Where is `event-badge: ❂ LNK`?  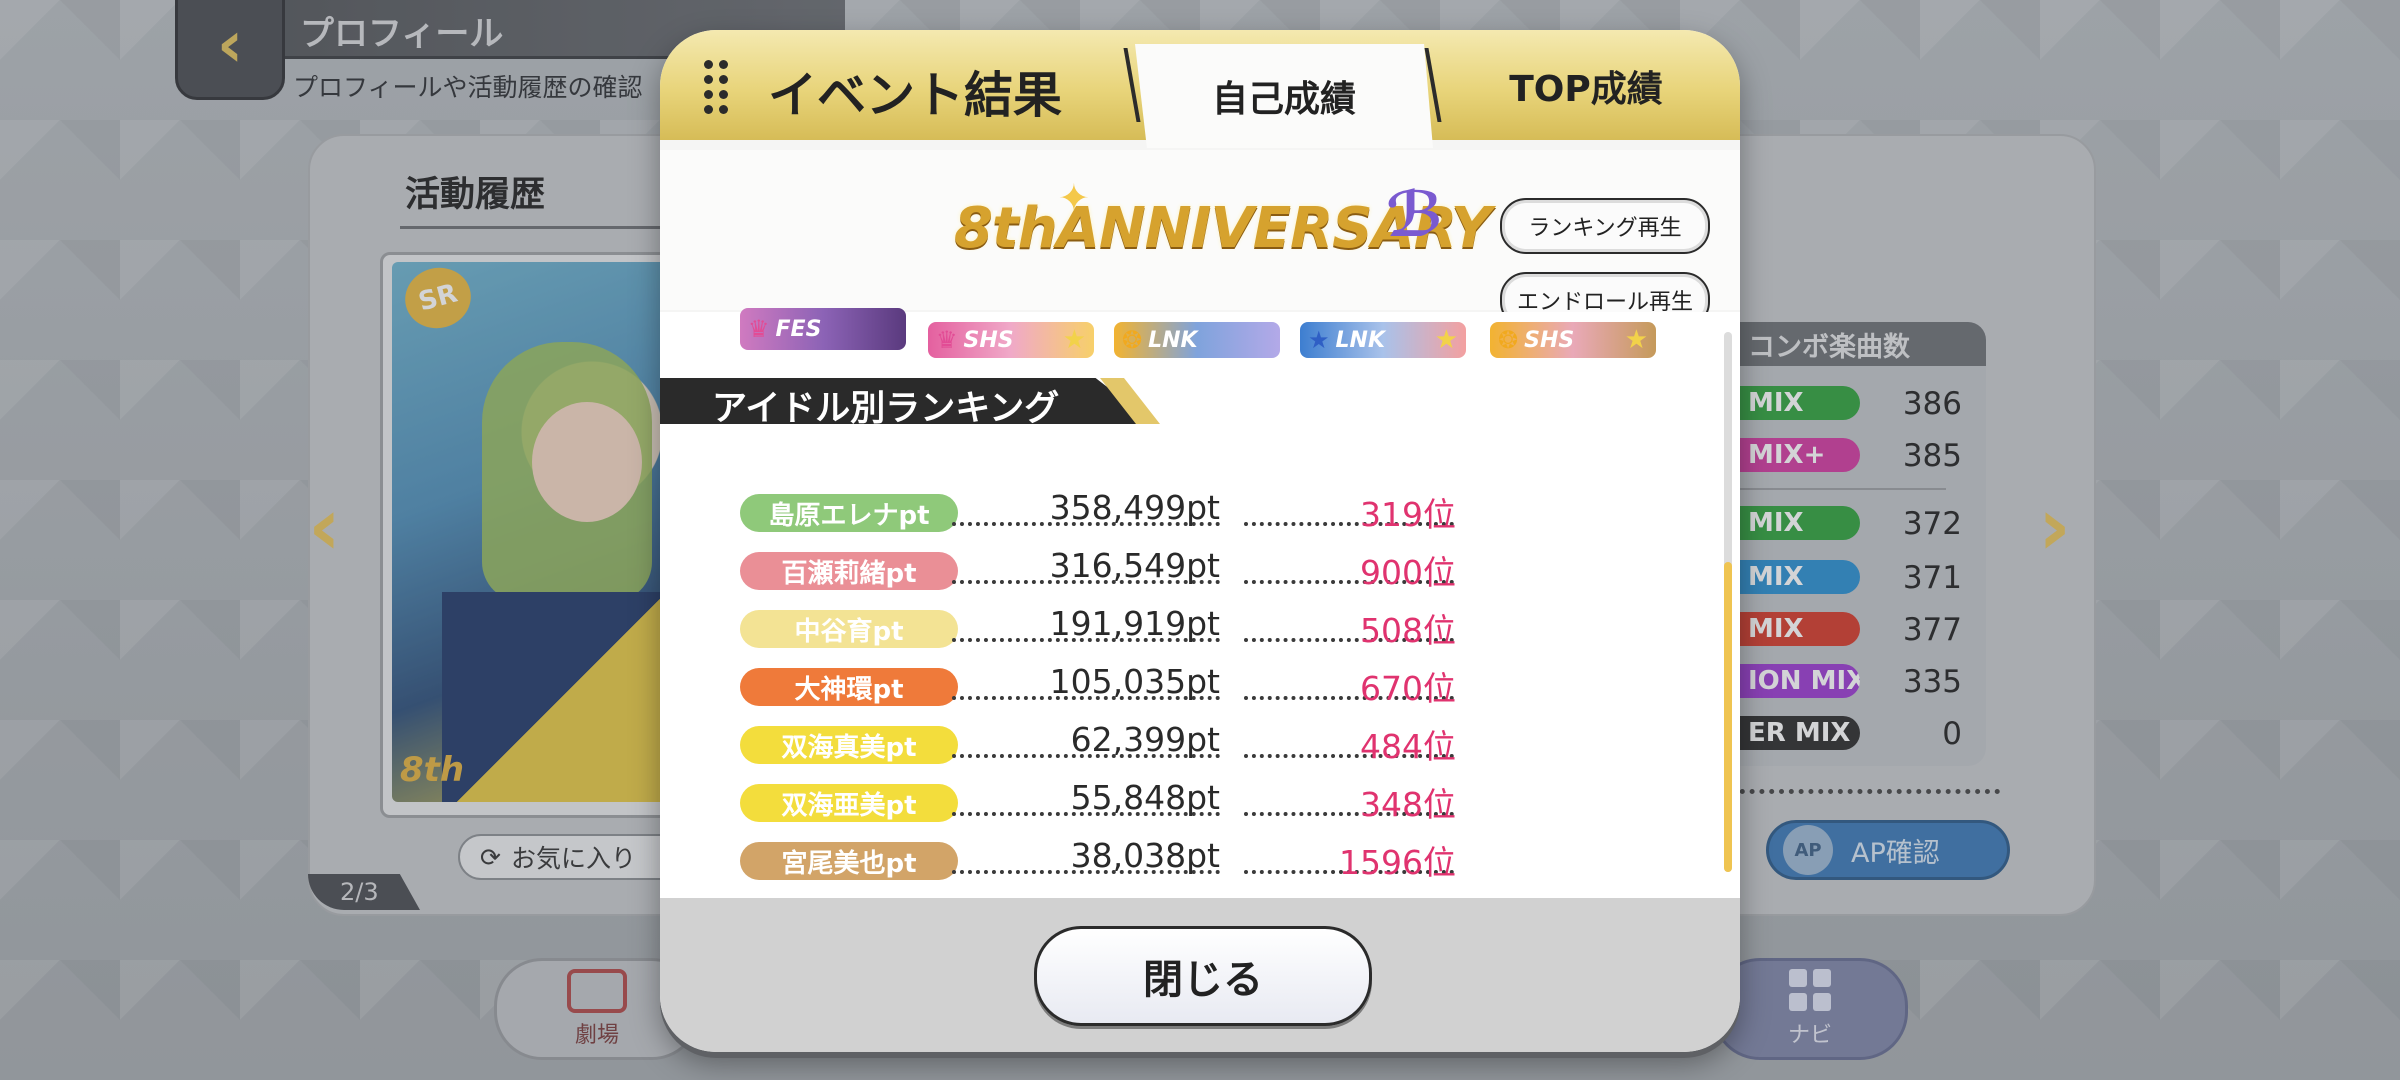 event-badge: ❂ LNK is located at coordinates (1197, 340).